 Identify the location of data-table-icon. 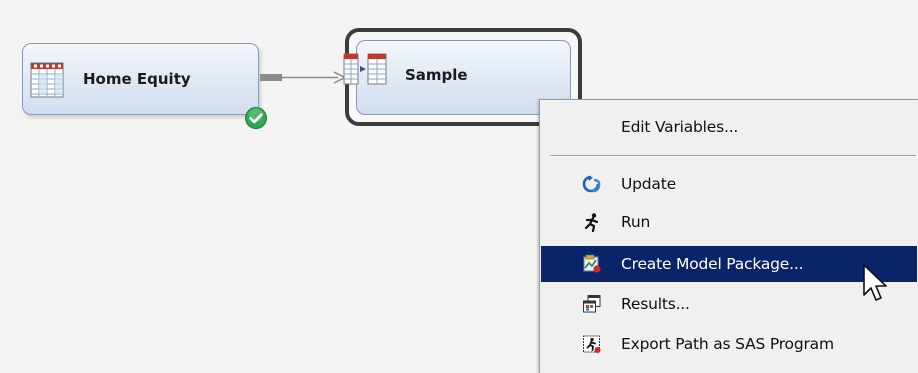
(47, 80).